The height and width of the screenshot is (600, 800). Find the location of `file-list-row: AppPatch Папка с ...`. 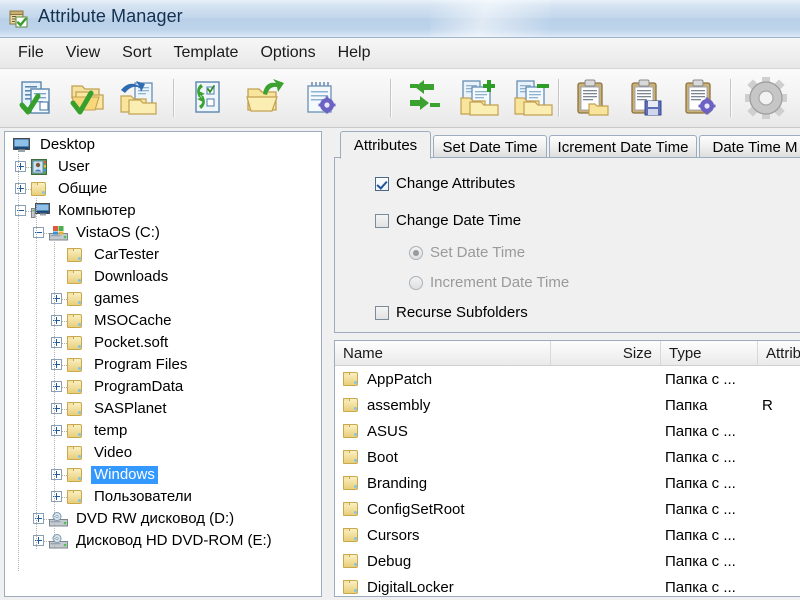

file-list-row: AppPatch Папка с ... is located at coordinates (567, 379).